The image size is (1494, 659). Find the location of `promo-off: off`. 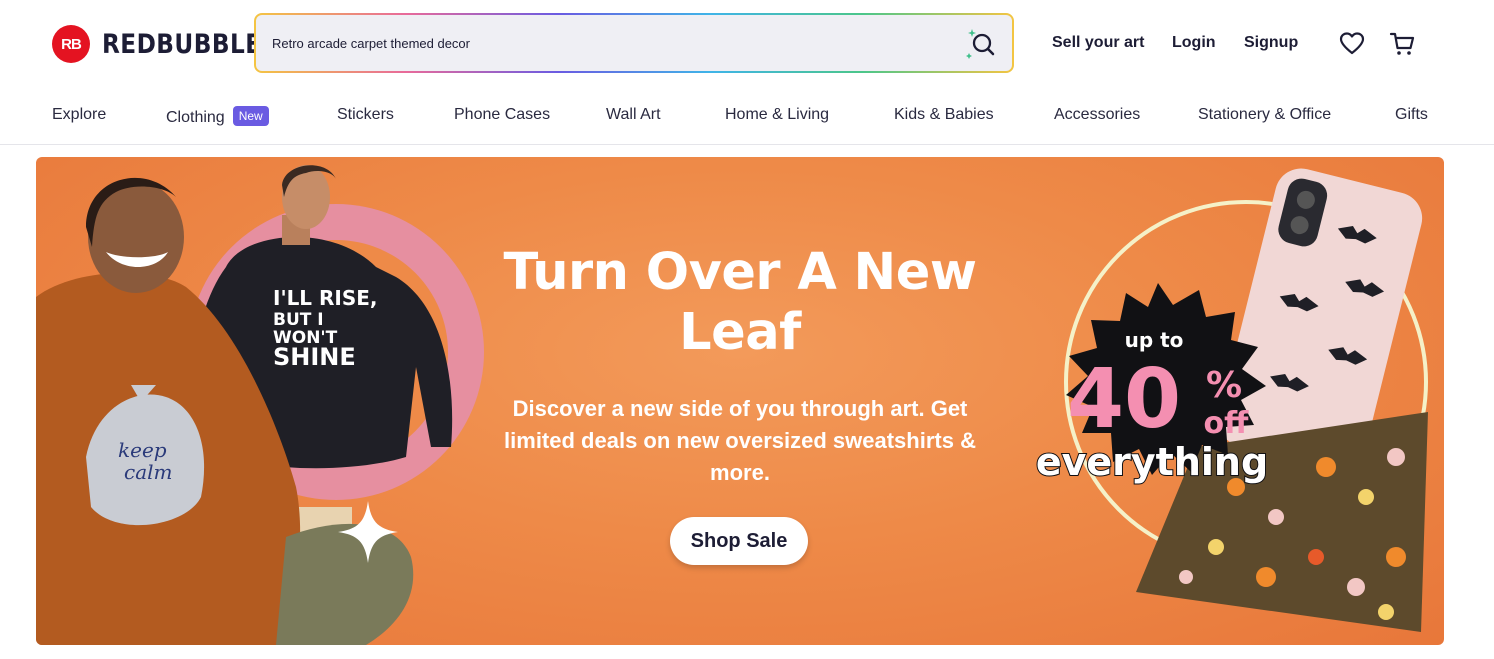

promo-off: off is located at coordinates (1227, 423).